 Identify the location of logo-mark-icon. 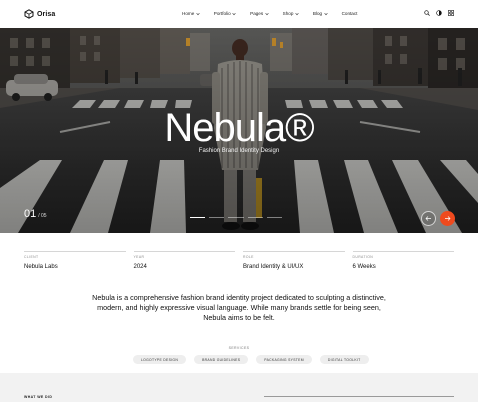
(29, 14).